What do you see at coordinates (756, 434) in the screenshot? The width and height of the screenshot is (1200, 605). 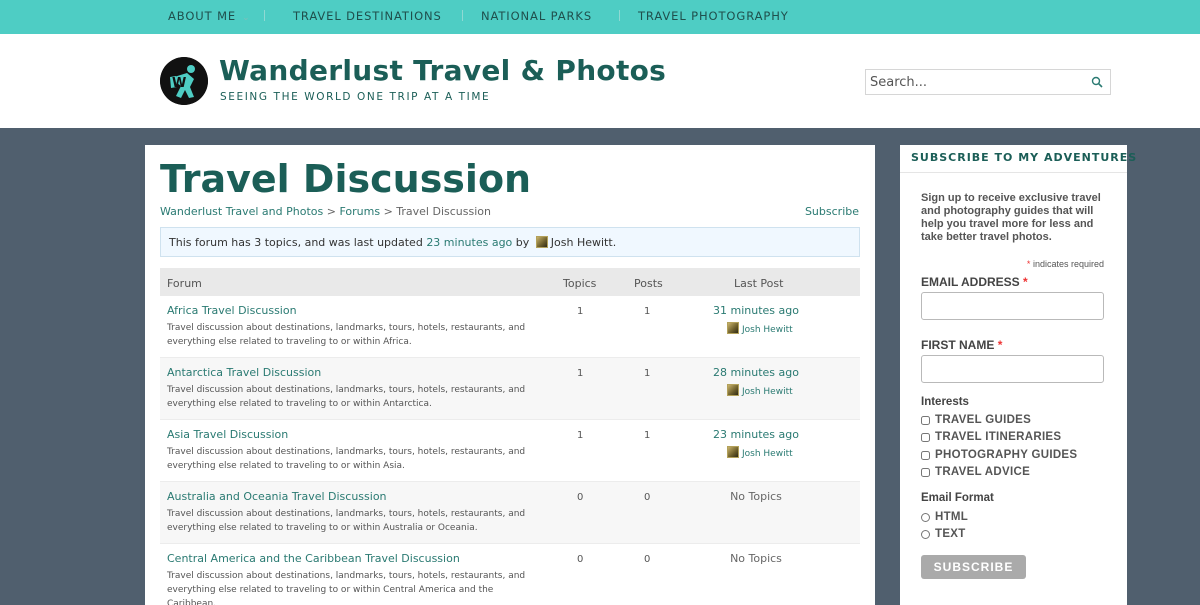 I see `last-post-link: 23 minutes ago` at bounding box center [756, 434].